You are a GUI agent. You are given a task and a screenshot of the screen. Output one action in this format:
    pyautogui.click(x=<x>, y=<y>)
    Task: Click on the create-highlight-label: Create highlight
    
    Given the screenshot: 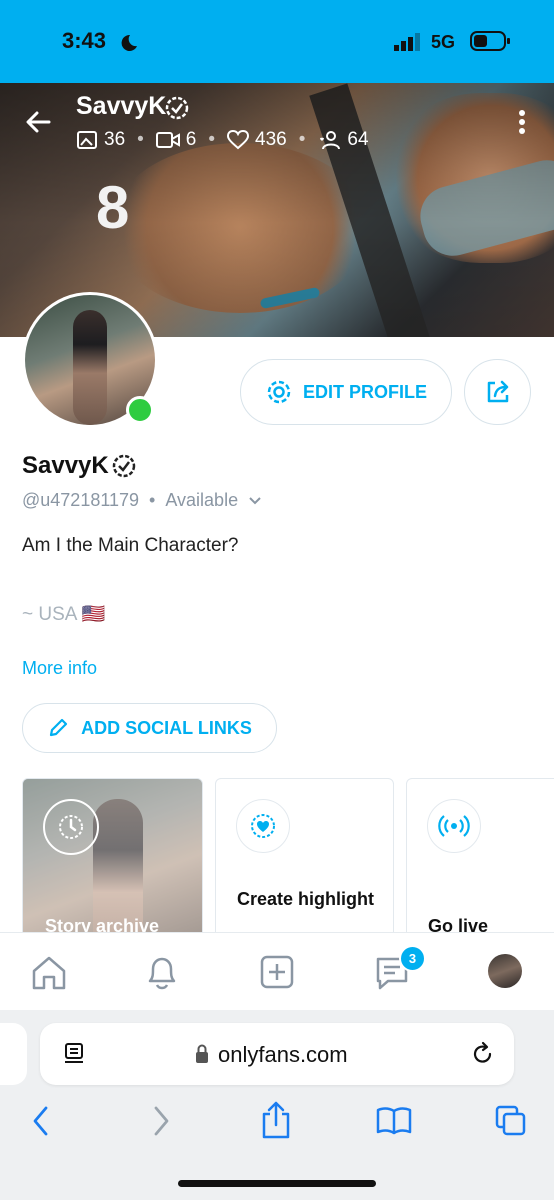 What is the action you would take?
    pyautogui.click(x=306, y=899)
    